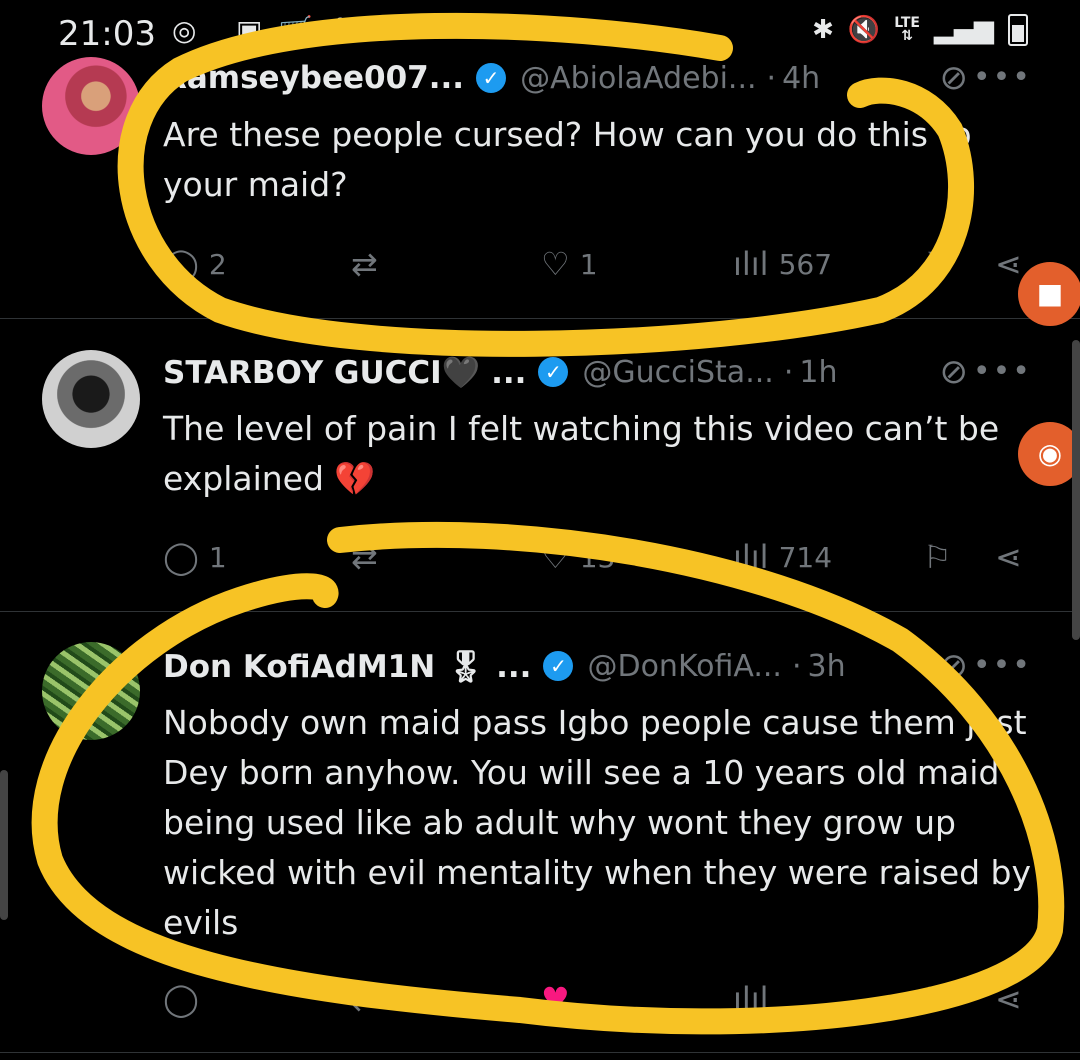 The image size is (1080, 1060). I want to click on battery-icon, so click(1018, 30).